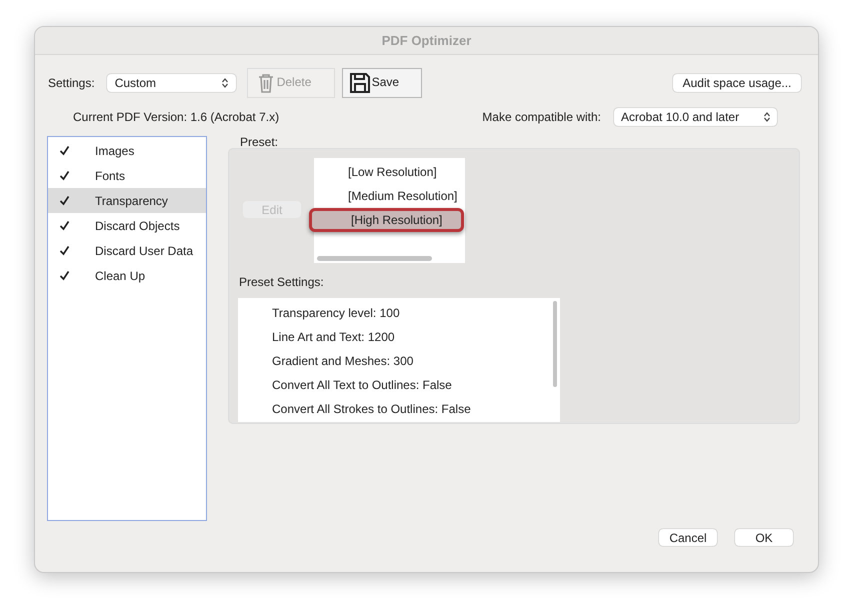 Image resolution: width=853 pixels, height=616 pixels. I want to click on dialog-button: Cancel, so click(688, 537).